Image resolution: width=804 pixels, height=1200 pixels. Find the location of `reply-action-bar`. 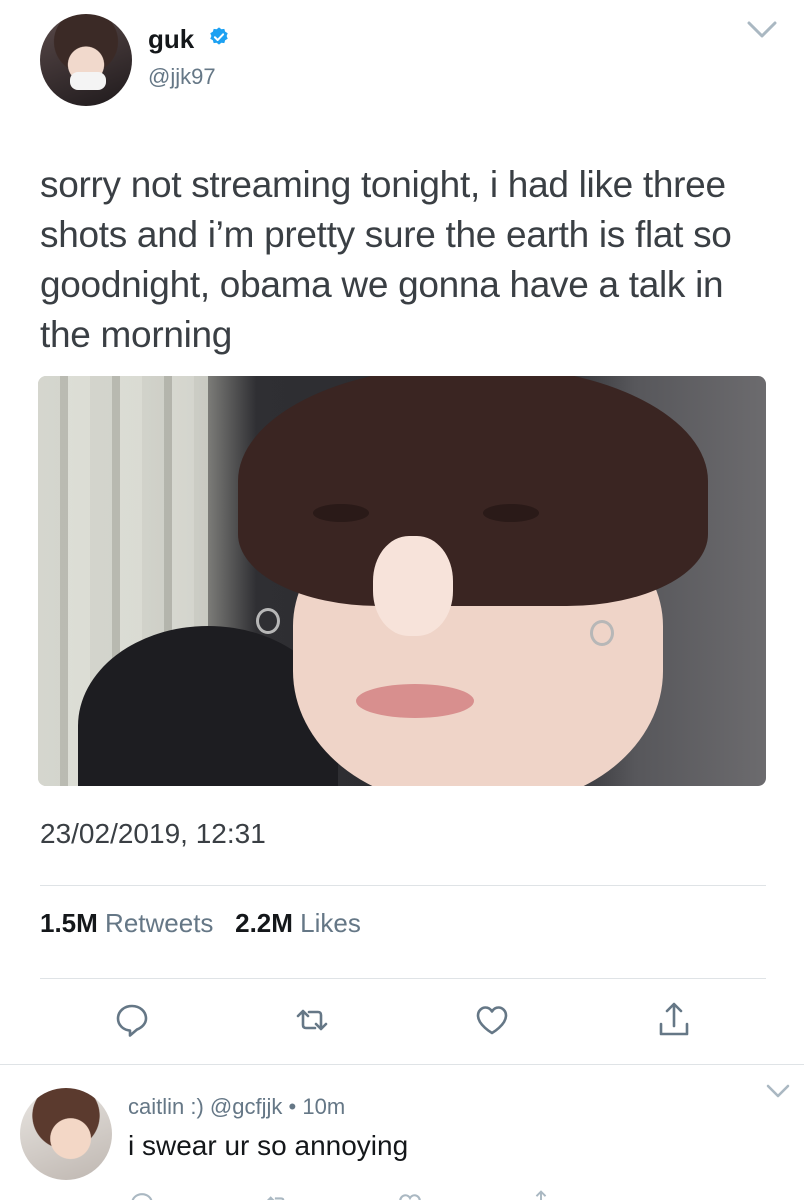

reply-action-bar is located at coordinates (408, 1192).